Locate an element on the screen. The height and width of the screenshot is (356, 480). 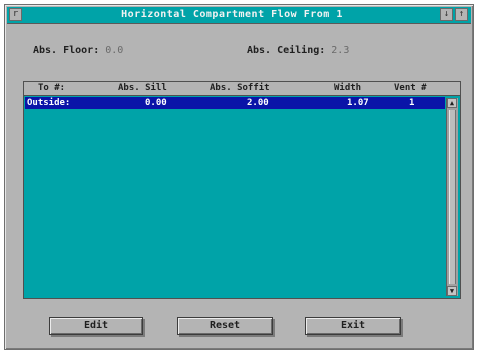
header-vent: Vent # is located at coordinates (410, 88).